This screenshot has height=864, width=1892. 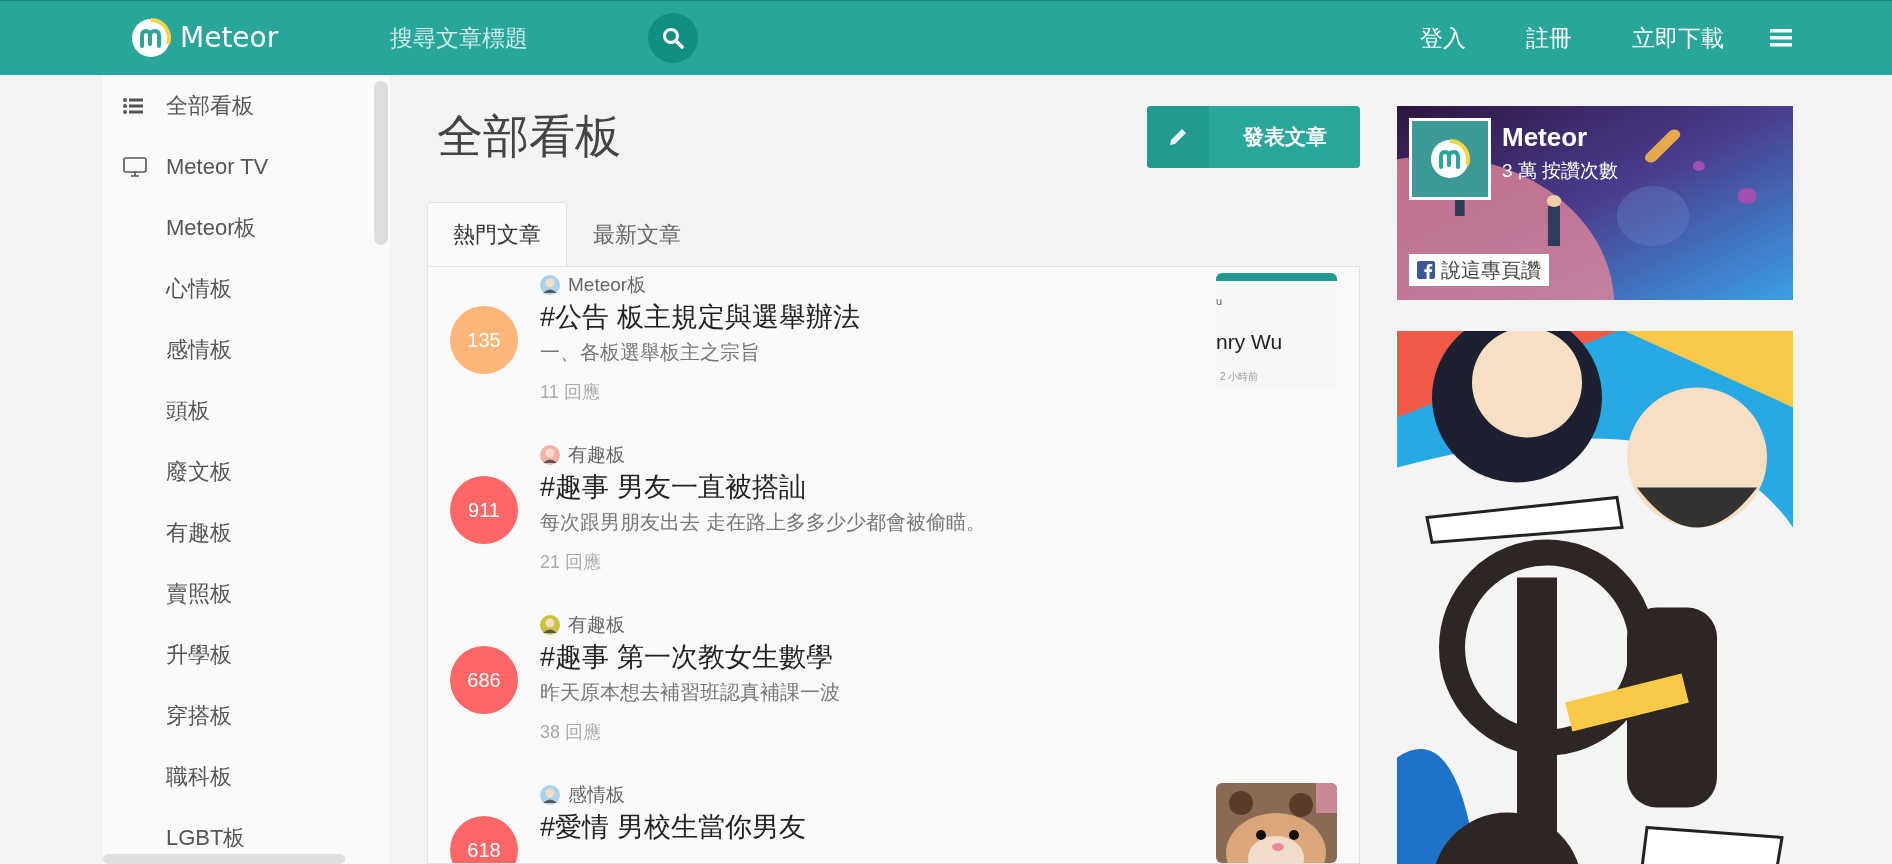 I want to click on sidebar-item: 升學板, so click(x=246, y=654).